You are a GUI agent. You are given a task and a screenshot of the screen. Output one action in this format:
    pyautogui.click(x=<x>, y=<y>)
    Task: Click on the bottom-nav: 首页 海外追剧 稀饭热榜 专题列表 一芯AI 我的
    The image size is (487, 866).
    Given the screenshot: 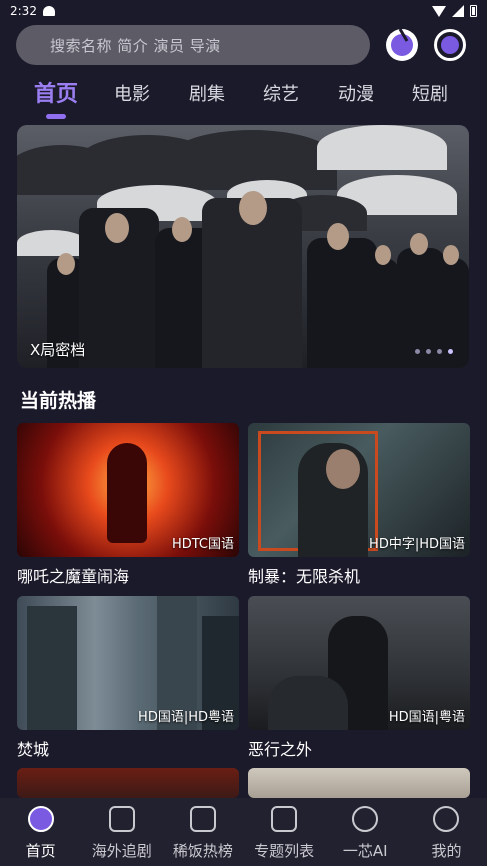 What is the action you would take?
    pyautogui.click(x=243, y=832)
    